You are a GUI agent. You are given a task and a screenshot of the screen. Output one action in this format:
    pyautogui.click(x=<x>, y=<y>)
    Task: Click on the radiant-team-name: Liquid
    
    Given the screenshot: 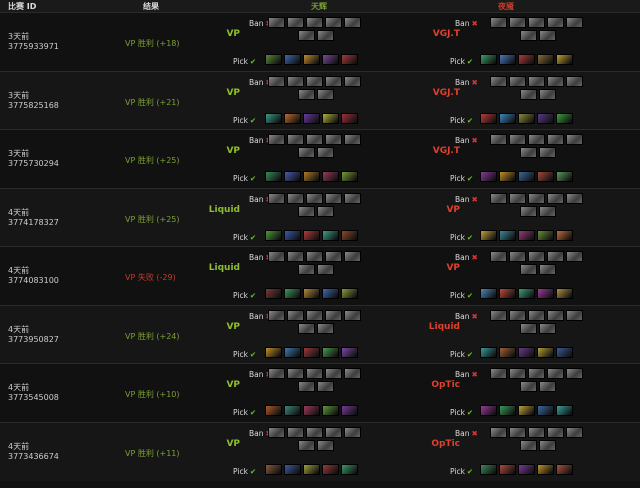 What is the action you would take?
    pyautogui.click(x=224, y=268)
    